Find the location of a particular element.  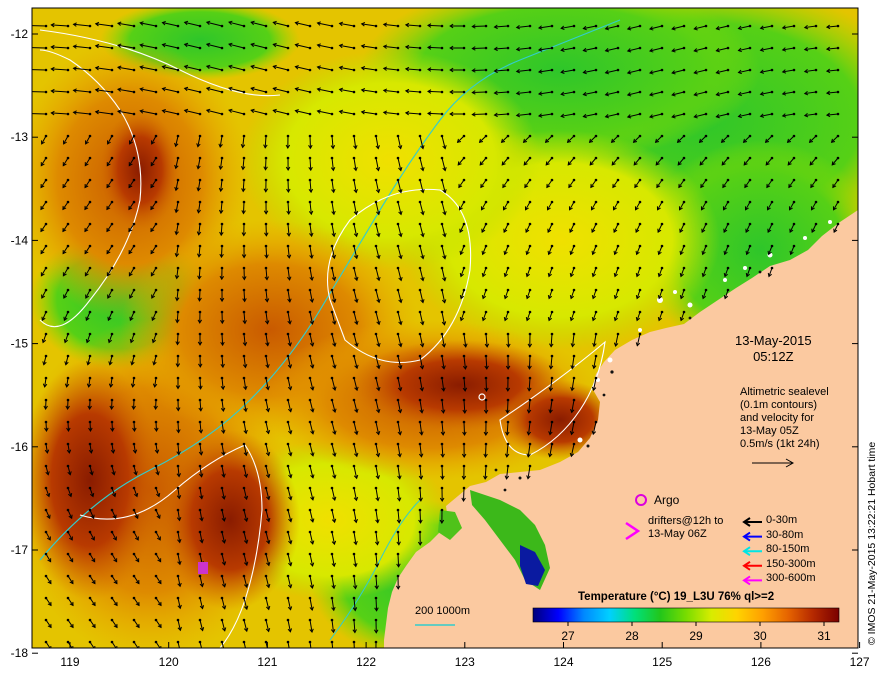

temperature-colorbar is located at coordinates (686, 615).